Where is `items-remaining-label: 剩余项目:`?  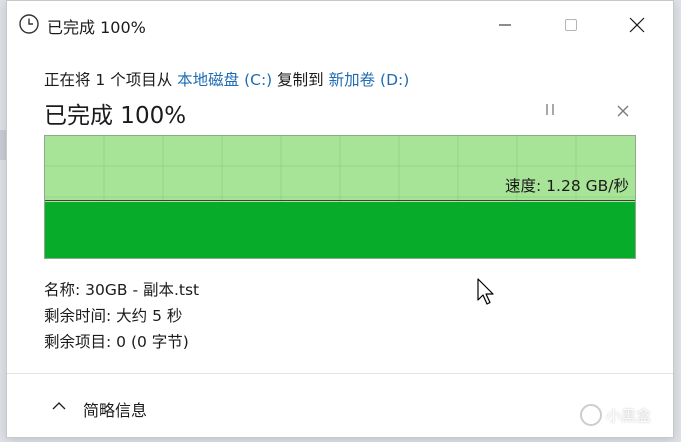 items-remaining-label: 剩余项目: is located at coordinates (80, 342).